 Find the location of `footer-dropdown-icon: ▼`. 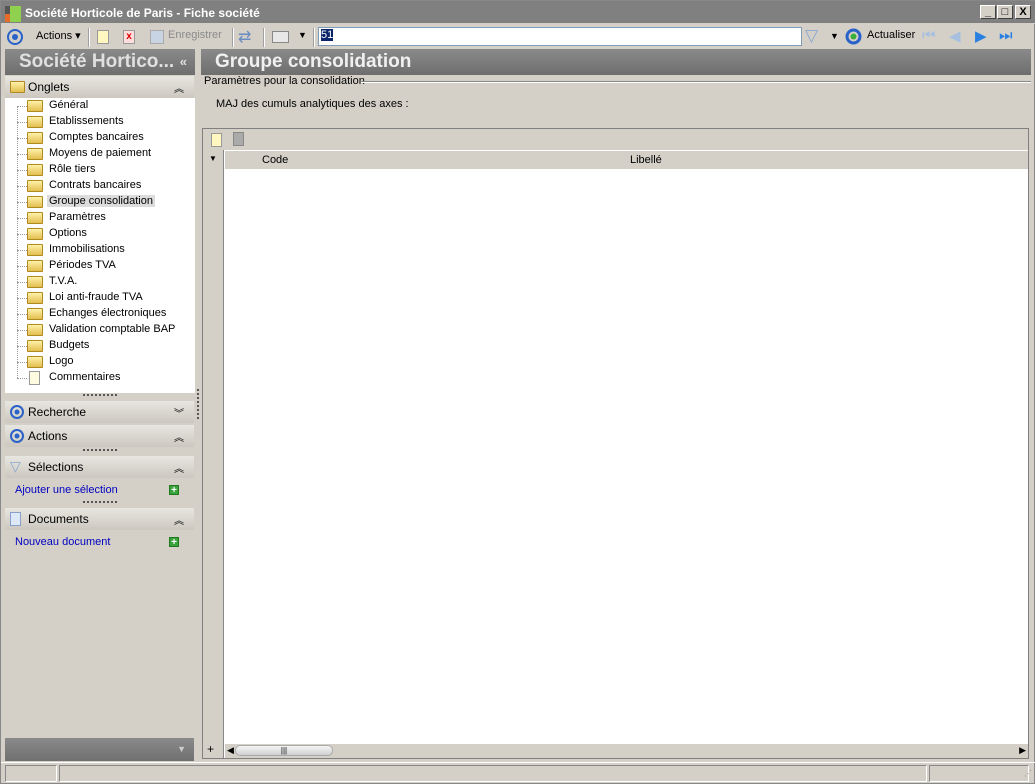

footer-dropdown-icon: ▼ is located at coordinates (181, 749).